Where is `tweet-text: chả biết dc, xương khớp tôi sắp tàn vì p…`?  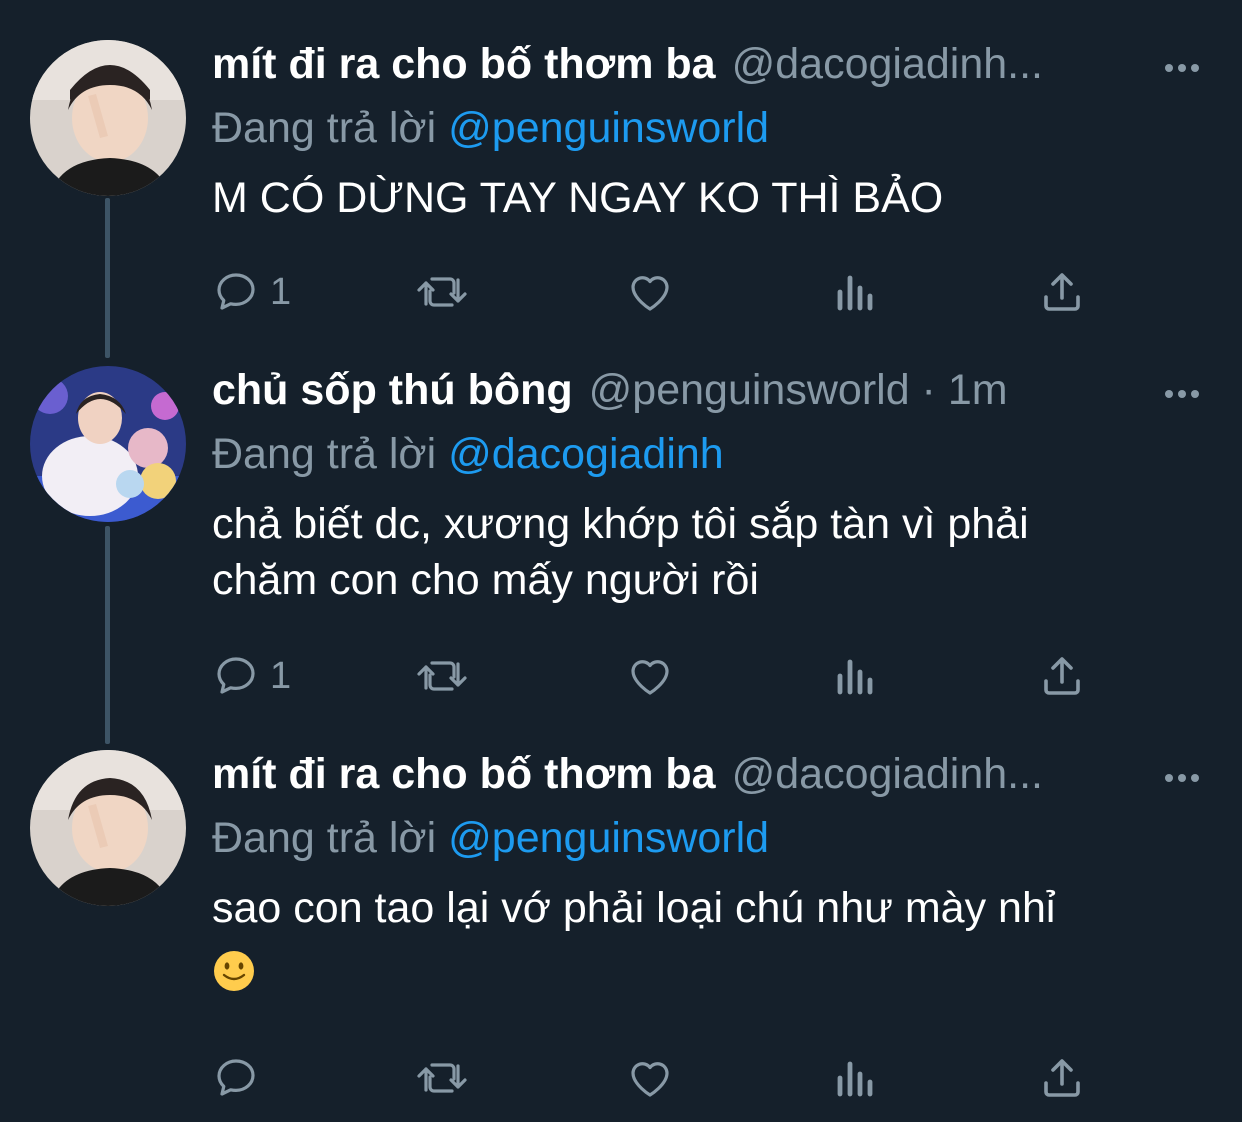
tweet-text: chả biết dc, xương khớp tôi sắp tàn vì p… is located at coordinates (712, 552).